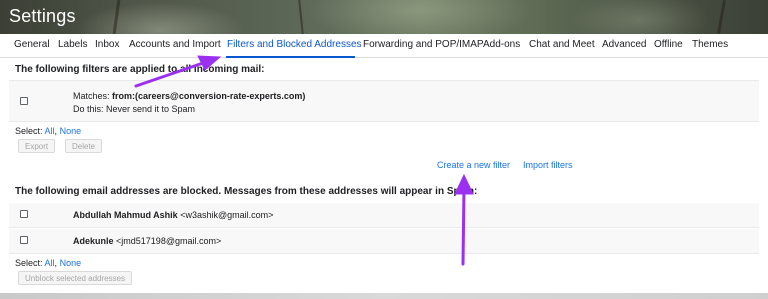 The image size is (768, 299). What do you see at coordinates (125, 215) in the screenshot?
I see `blocked-name: Abdullah Mahmud Ashik` at bounding box center [125, 215].